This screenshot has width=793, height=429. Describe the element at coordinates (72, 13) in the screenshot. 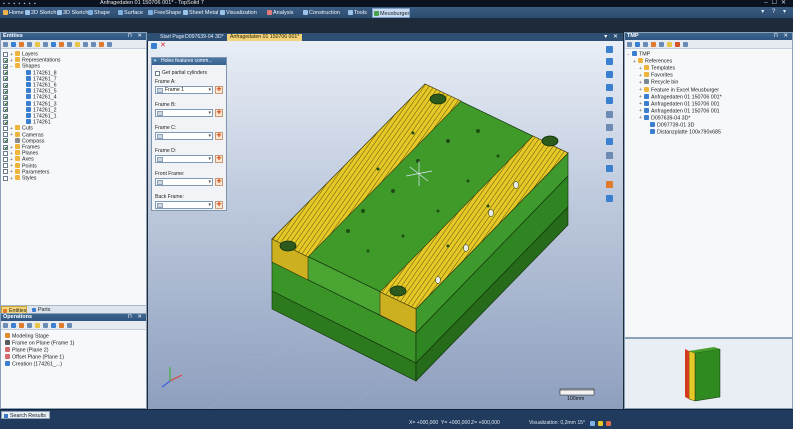

I see `menu-3d-sketch: 3D Sketch` at that location.